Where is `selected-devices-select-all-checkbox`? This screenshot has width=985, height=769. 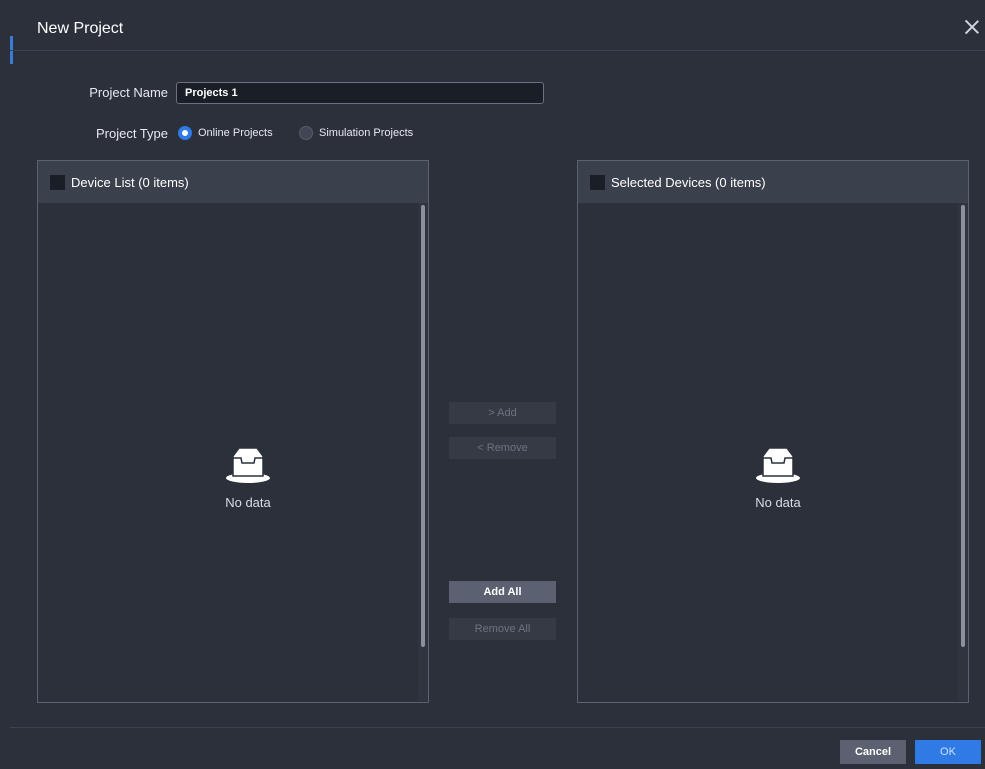
selected-devices-select-all-checkbox is located at coordinates (597, 182).